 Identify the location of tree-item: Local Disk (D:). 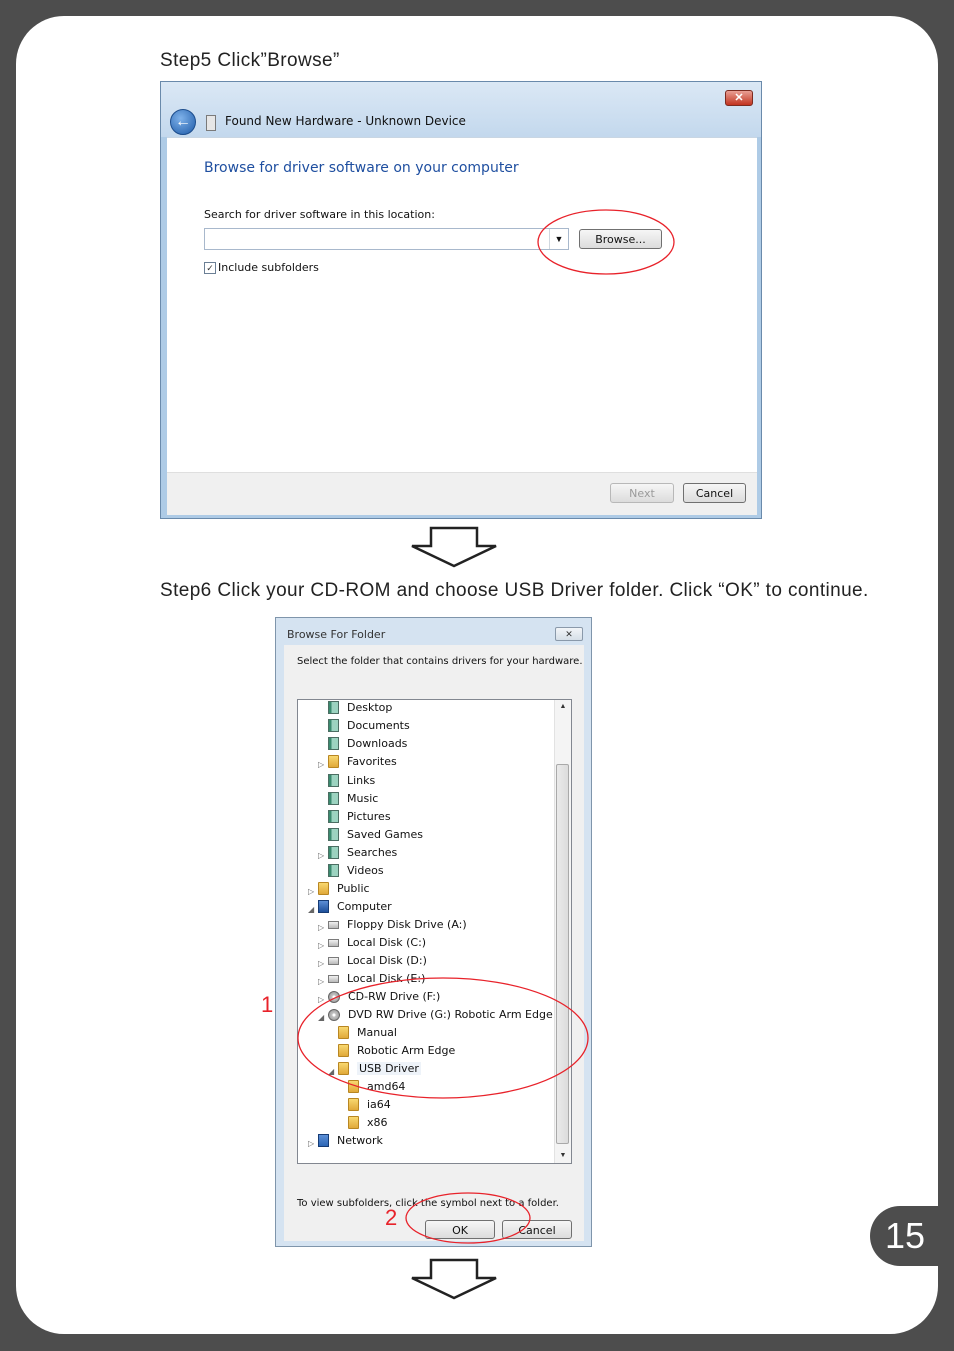
(377, 963).